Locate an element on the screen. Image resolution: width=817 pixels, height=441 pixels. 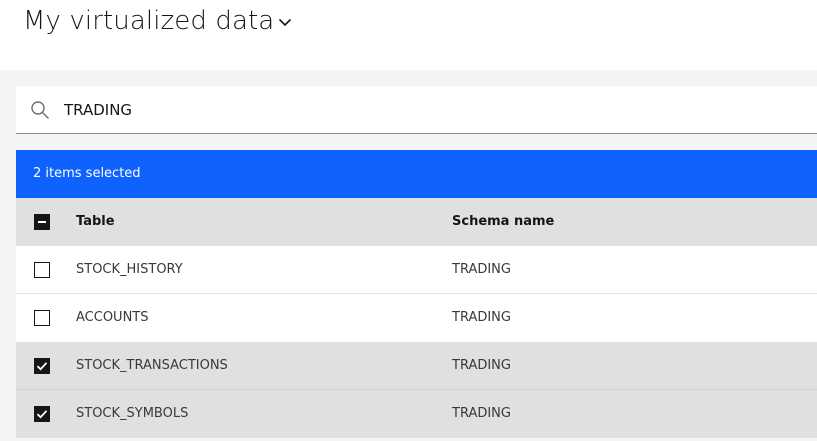
table-row: STOCK_HISTORY TRADING is located at coordinates (416, 270).